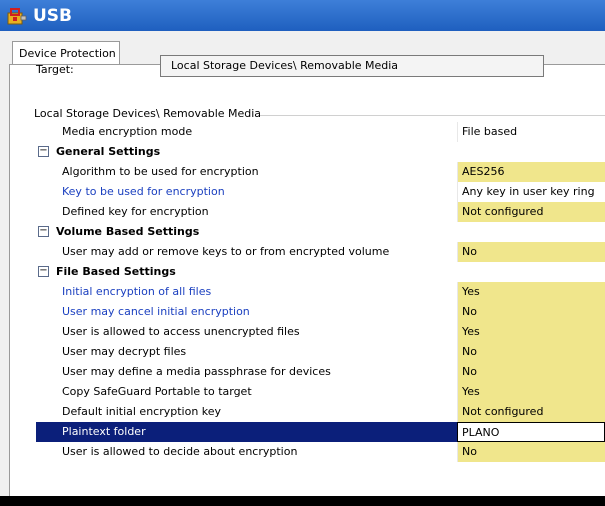  I want to click on target-value: Local Storage Devices\ Removable Media, so click(285, 65).